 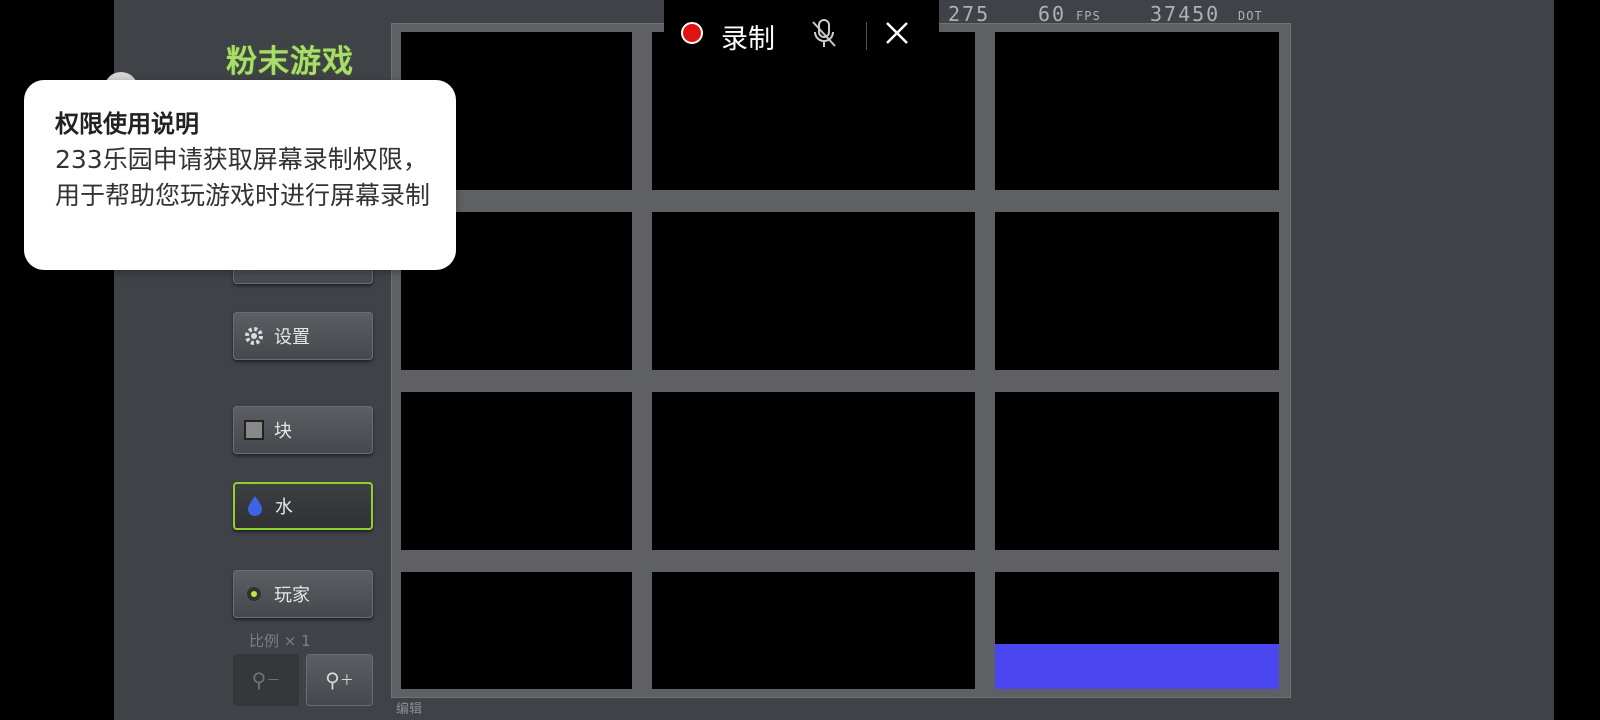 What do you see at coordinates (801, 34) in the screenshot?
I see `screen-record-bar: 录制` at bounding box center [801, 34].